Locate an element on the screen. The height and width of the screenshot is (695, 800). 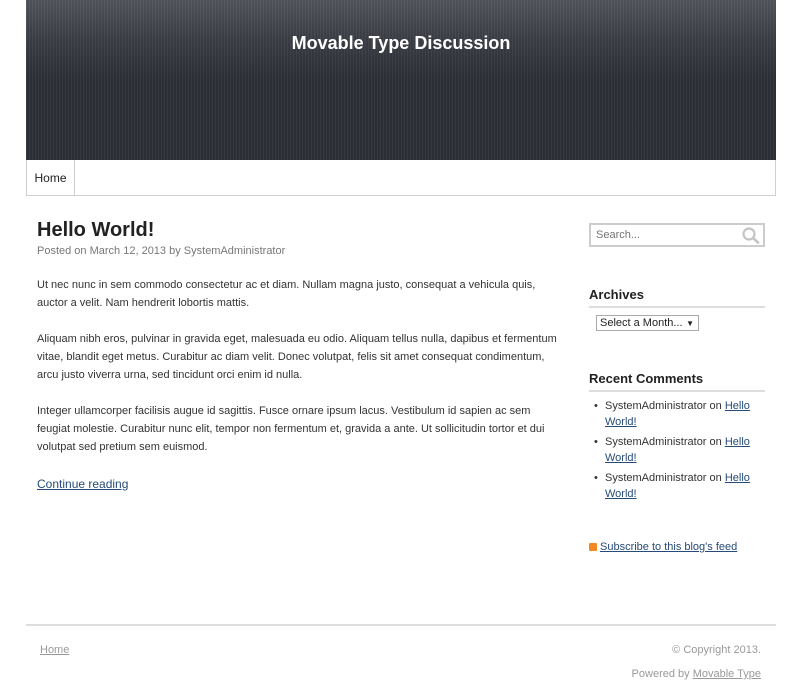
footer-powered-by: Powered by Movable Type is located at coordinates (696, 674).